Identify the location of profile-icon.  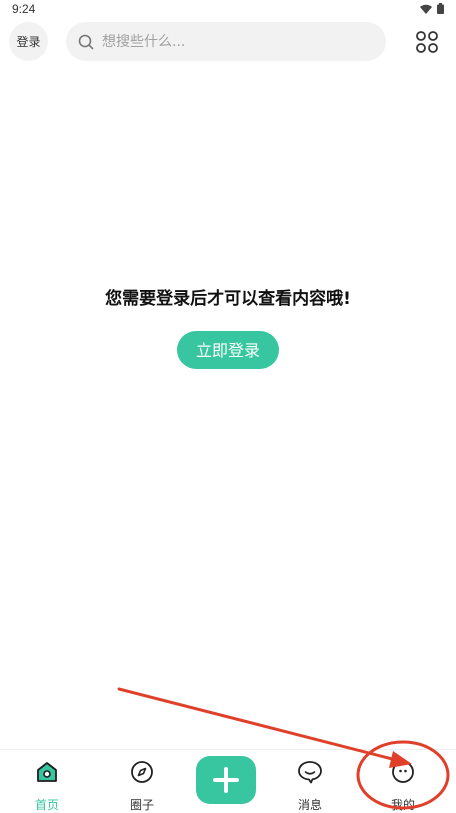
(403, 772).